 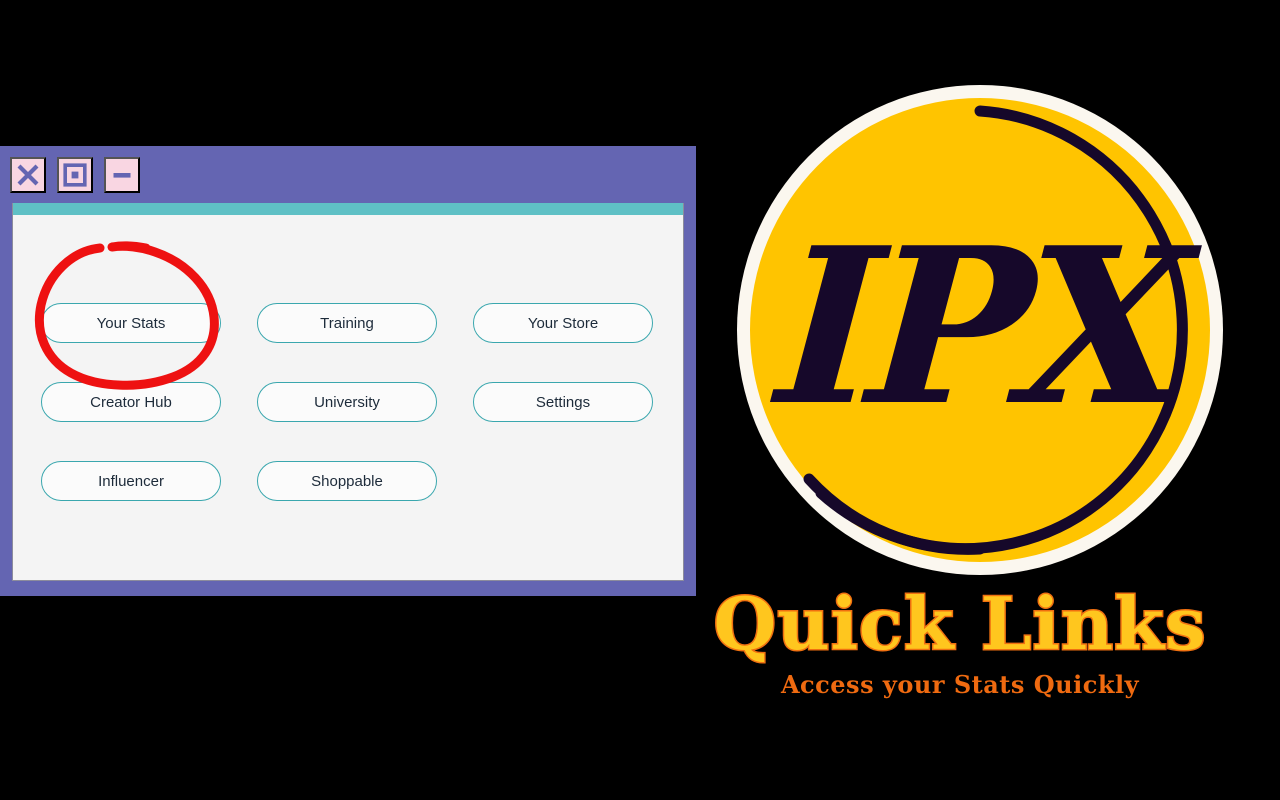 I want to click on minimize-button, so click(x=122, y=175).